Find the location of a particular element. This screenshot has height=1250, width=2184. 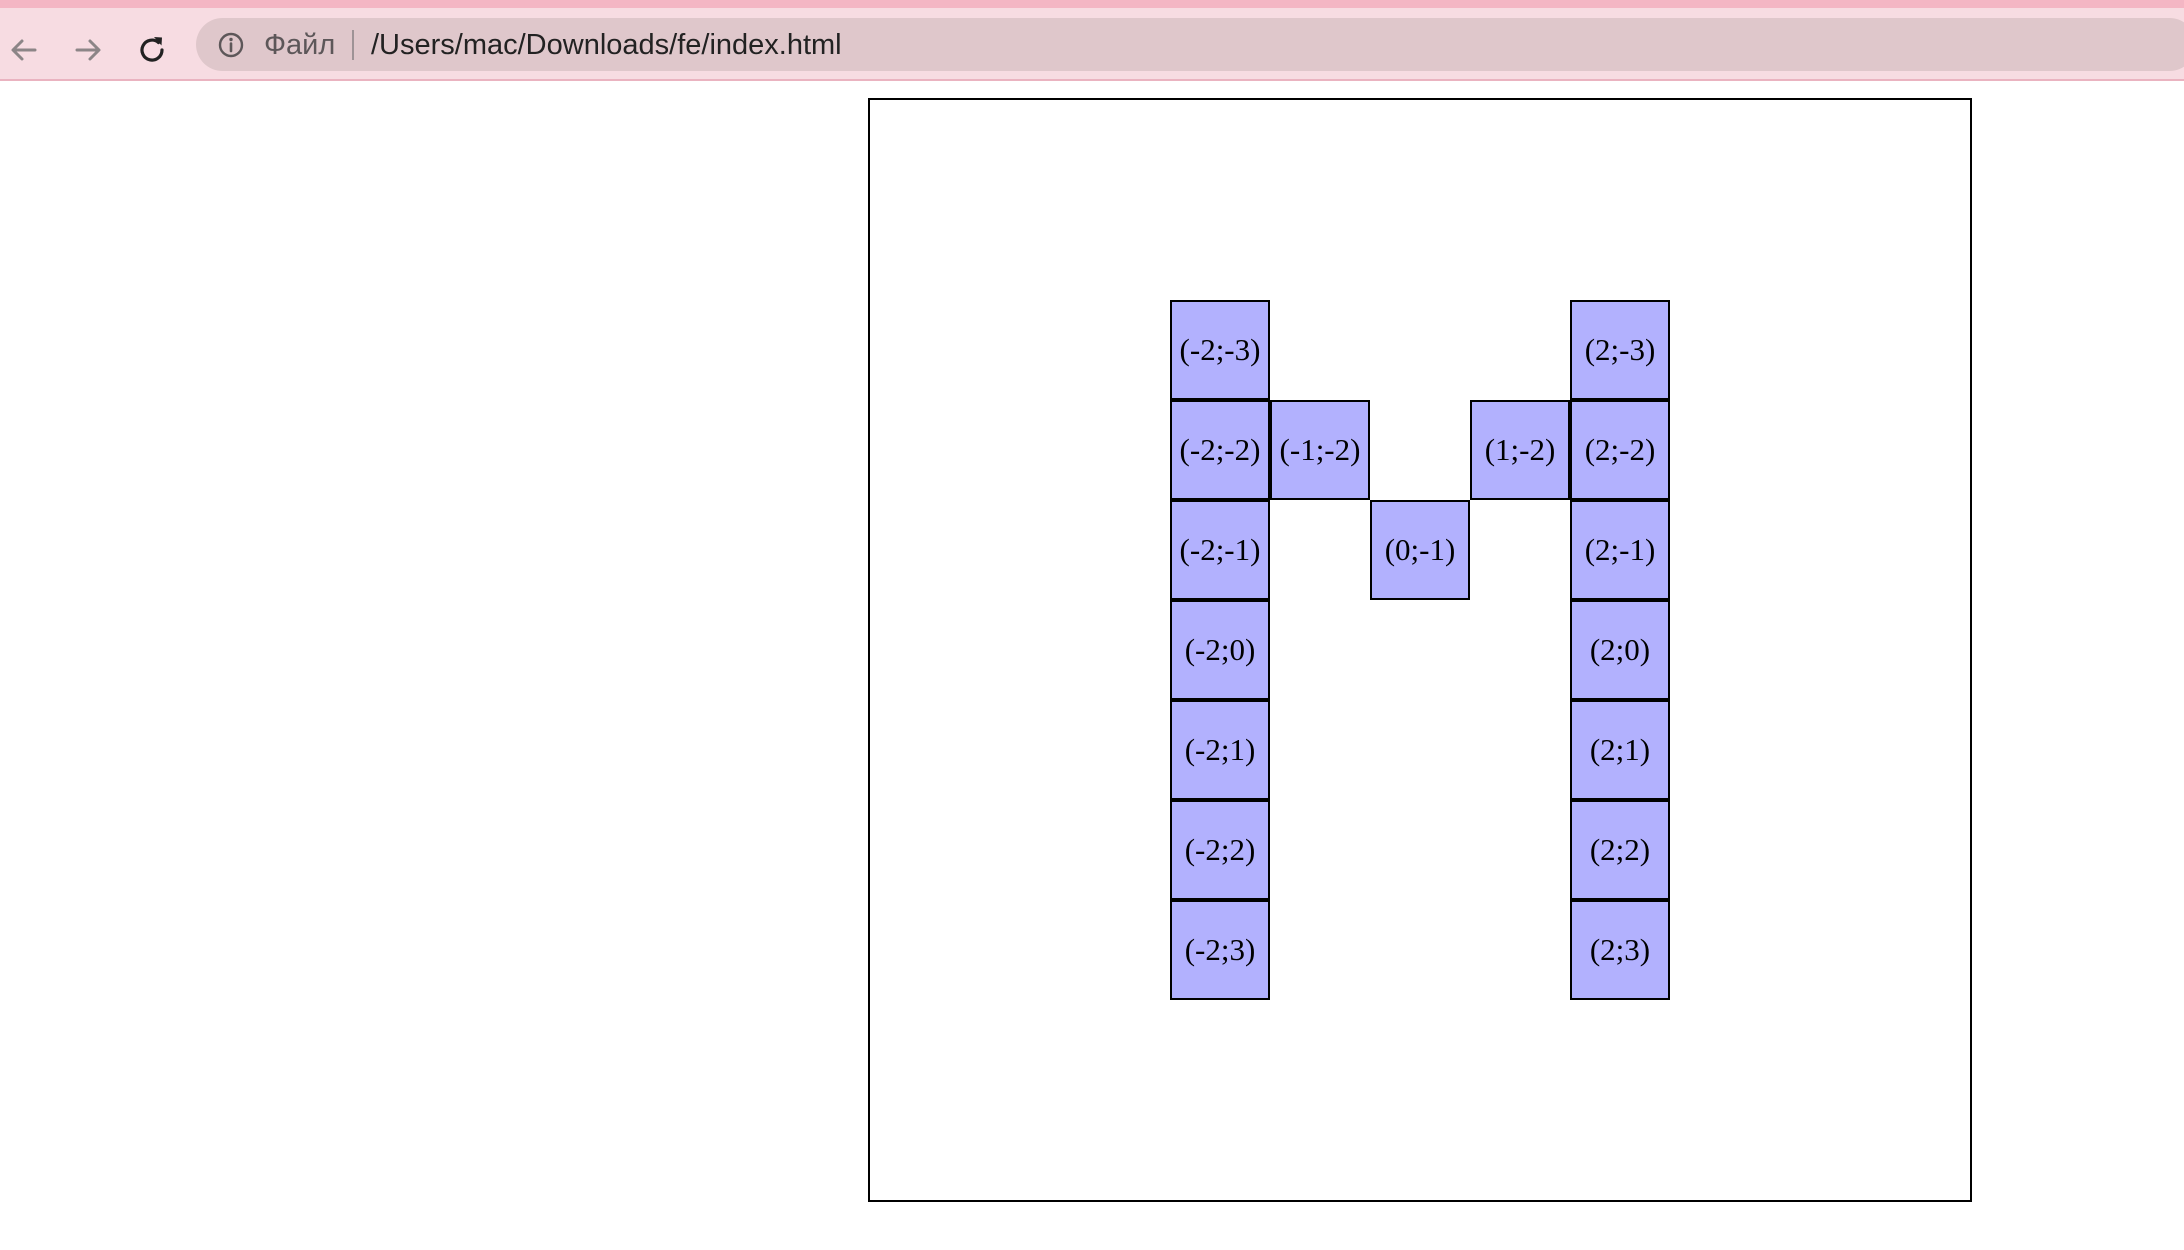

omnibox-divider is located at coordinates (353, 45).